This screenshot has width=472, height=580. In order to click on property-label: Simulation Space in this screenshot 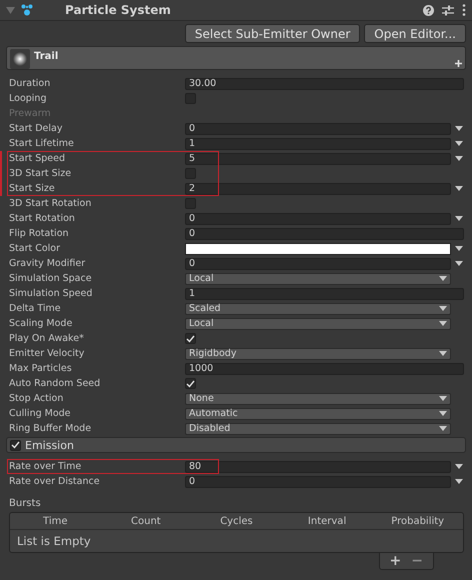, I will do `click(50, 278)`.